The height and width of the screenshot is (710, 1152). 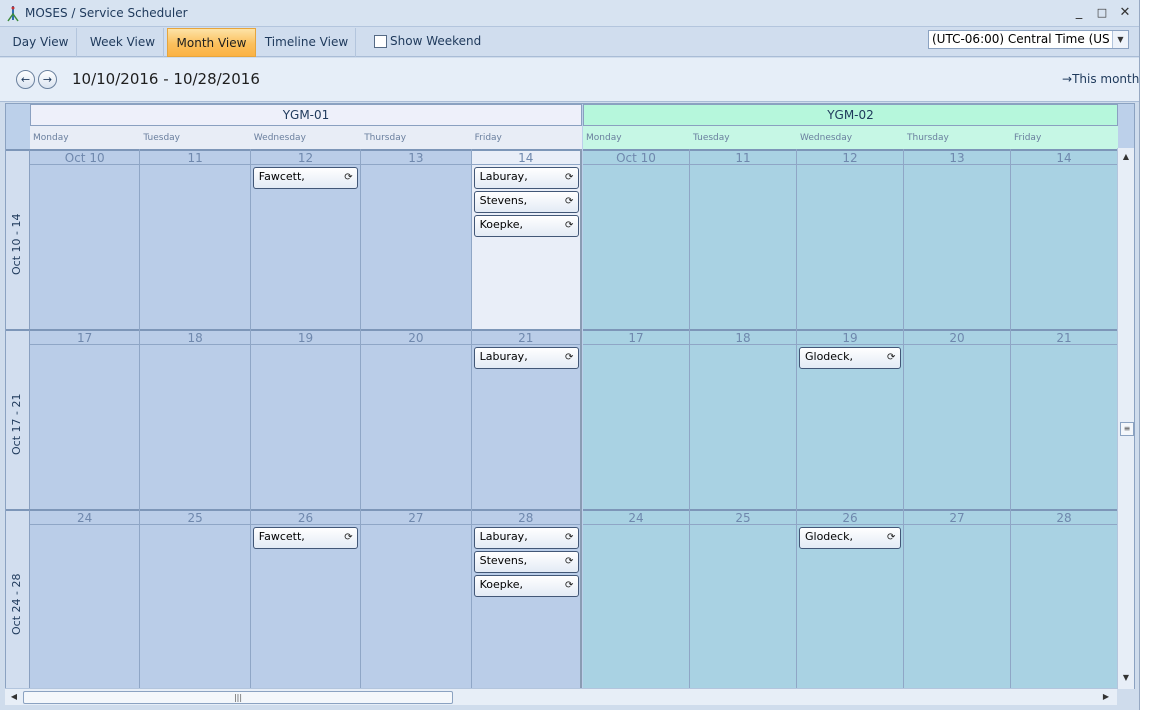 What do you see at coordinates (743, 157) in the screenshot?
I see `day-number: 11` at bounding box center [743, 157].